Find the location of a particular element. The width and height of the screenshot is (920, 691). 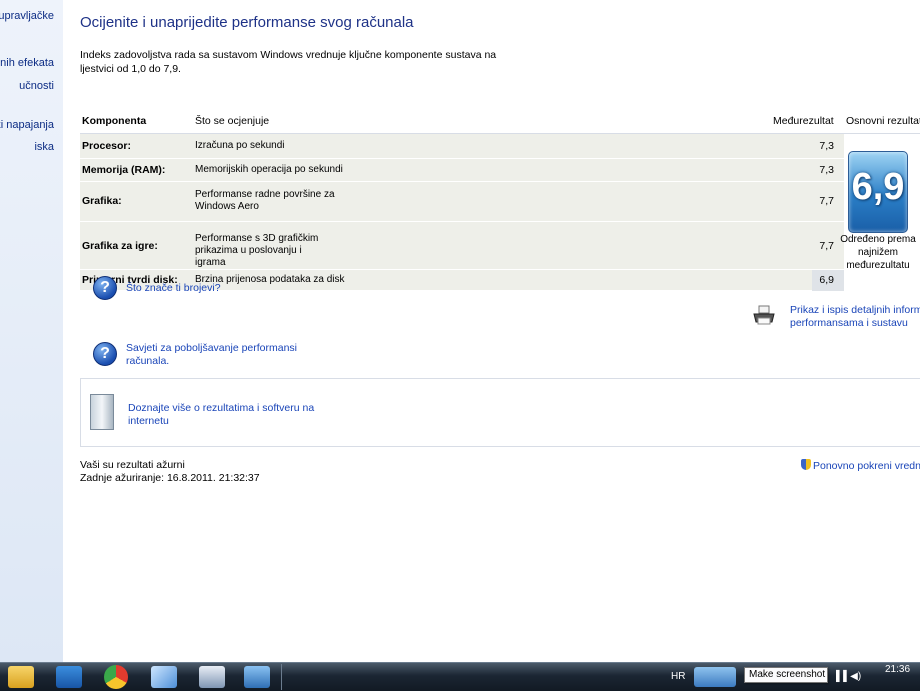

print-details-link-line2: performansama i sustavu is located at coordinates (849, 323).